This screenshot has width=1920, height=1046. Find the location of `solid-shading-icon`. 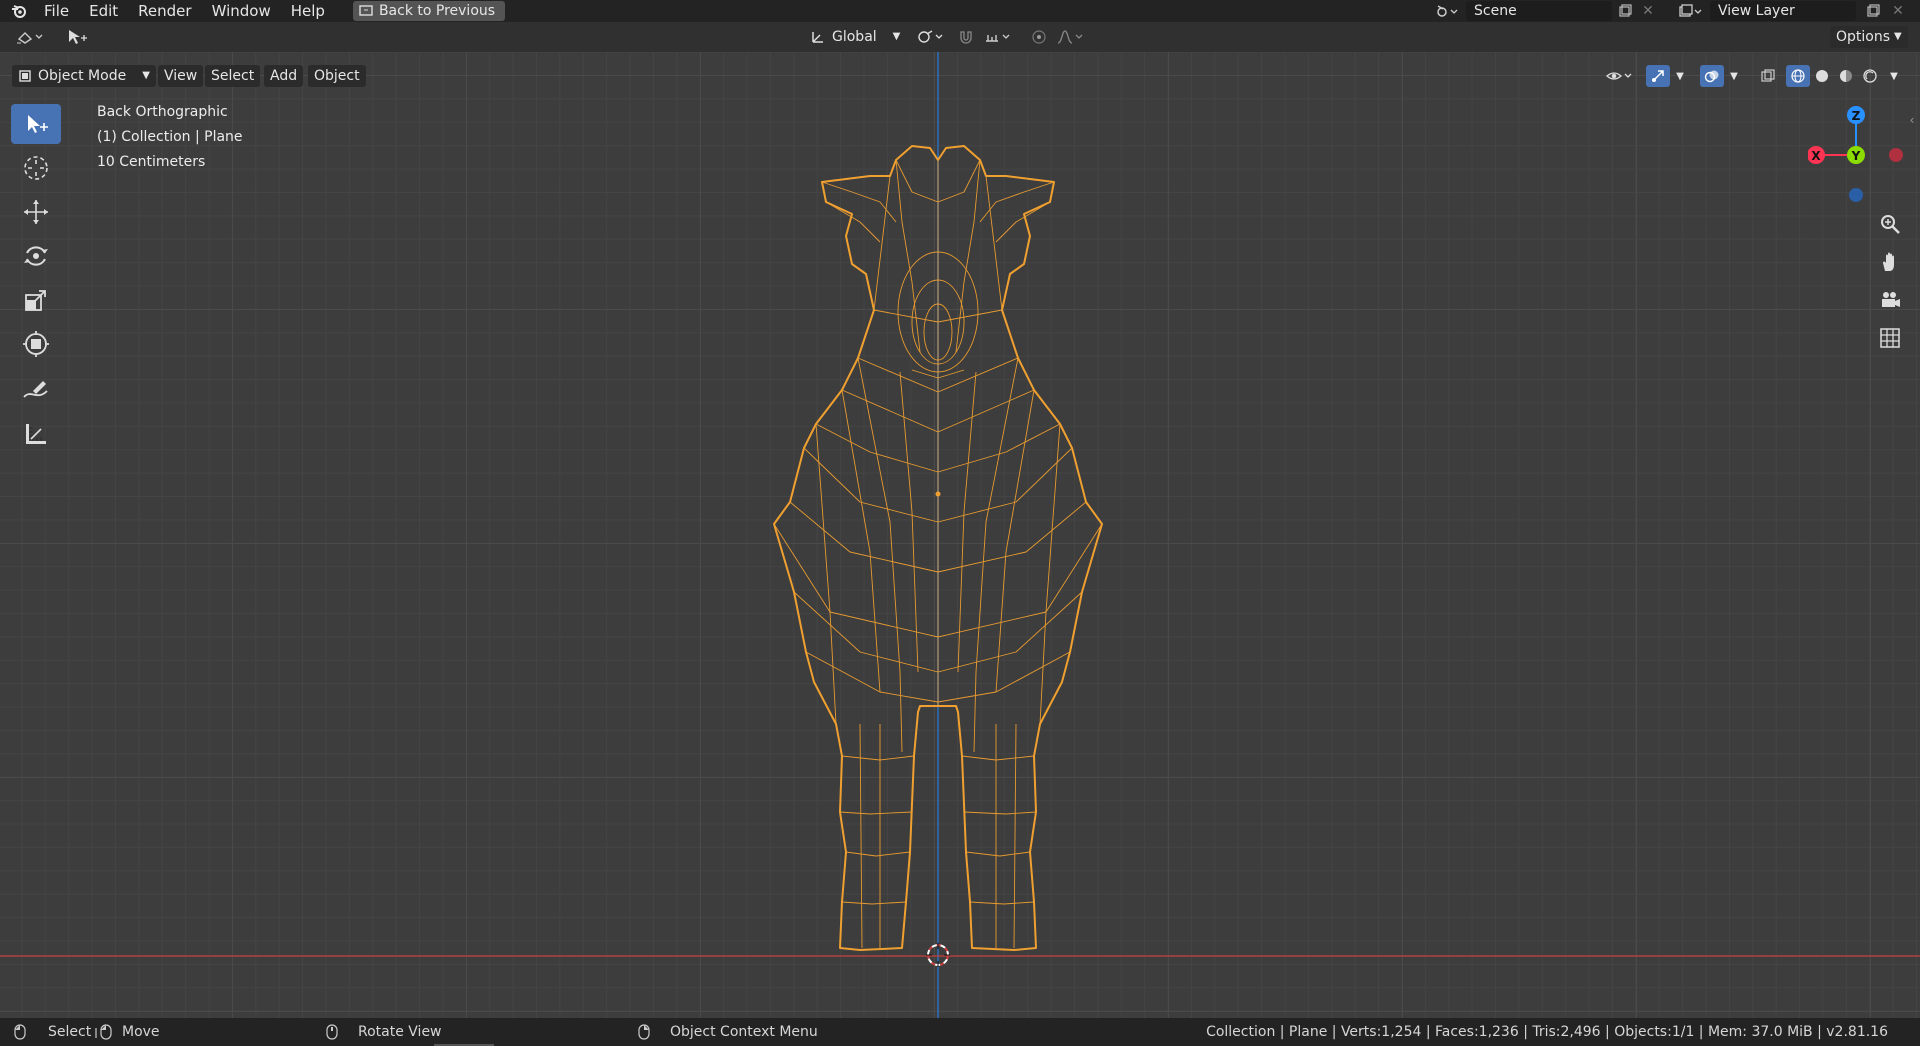

solid-shading-icon is located at coordinates (1822, 76).